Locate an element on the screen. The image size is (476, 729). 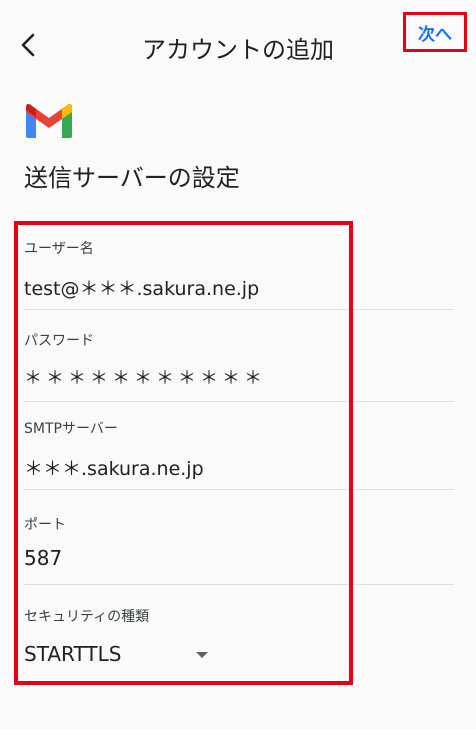
password-label: パスワード is located at coordinates (59, 341).